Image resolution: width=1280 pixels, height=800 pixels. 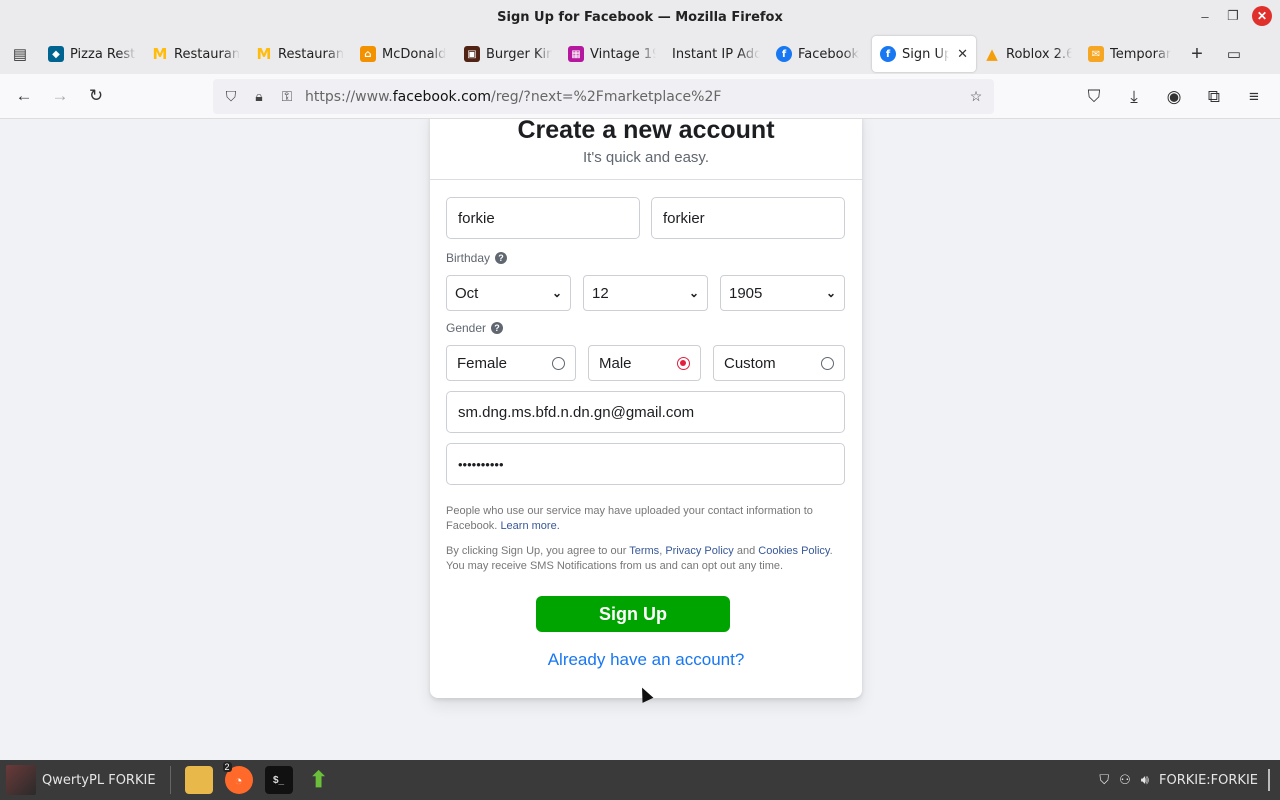 What do you see at coordinates (1269, 780) in the screenshot?
I see `show-desktop-button` at bounding box center [1269, 780].